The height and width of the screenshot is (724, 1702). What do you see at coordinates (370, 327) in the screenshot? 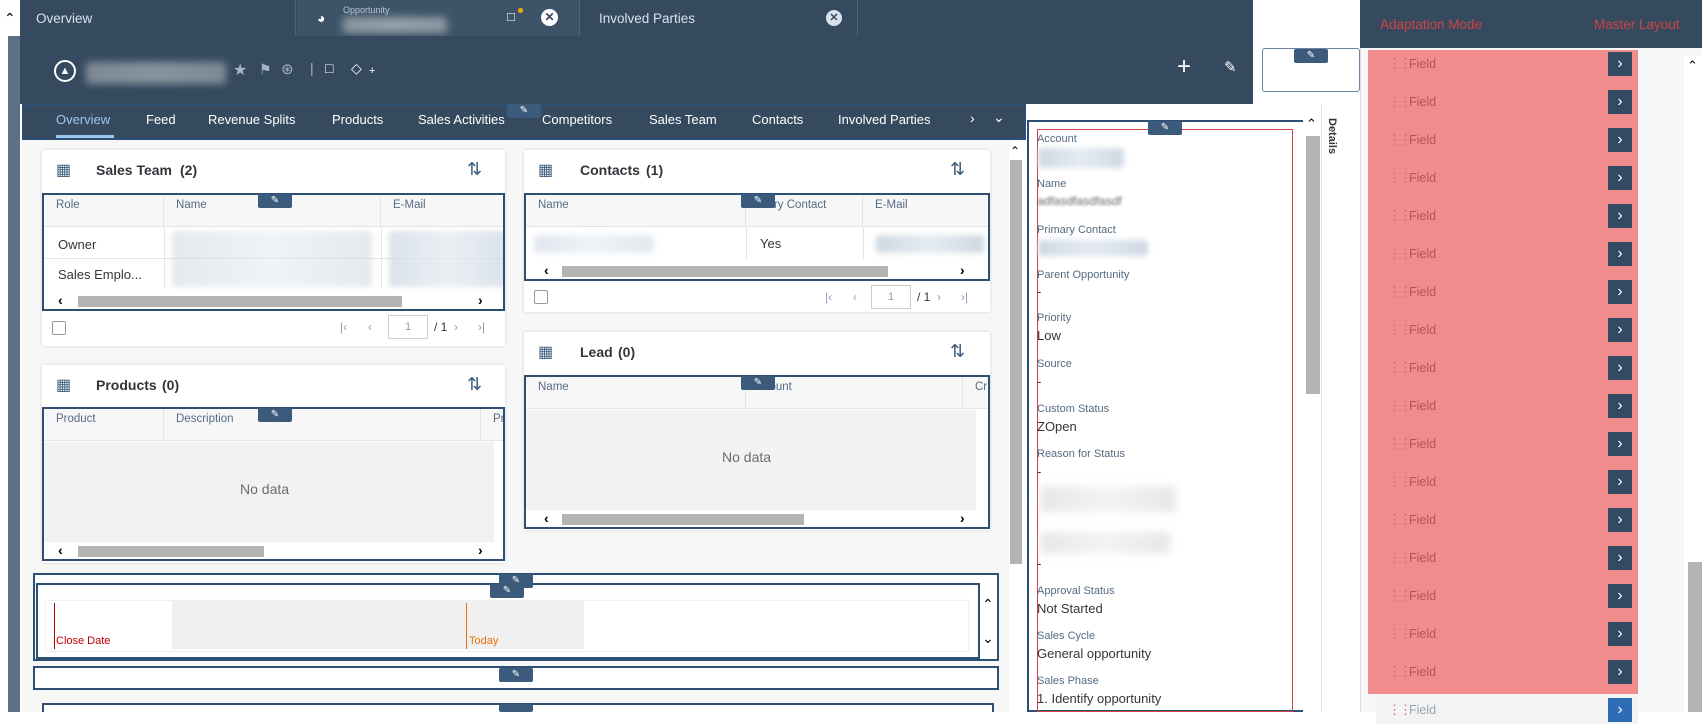
I see `prev-page-icon: ‹` at bounding box center [370, 327].